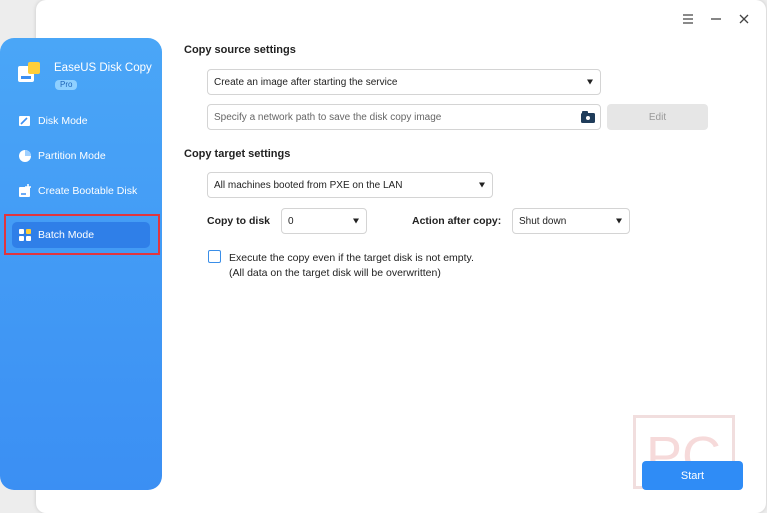 The image size is (767, 513). Describe the element at coordinates (25, 121) in the screenshot. I see `disk-icon` at that location.